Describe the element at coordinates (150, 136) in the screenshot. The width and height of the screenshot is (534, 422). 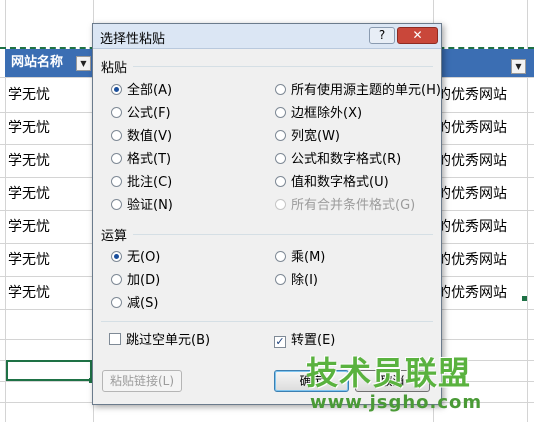
I see `option-label: 数值(V)` at that location.